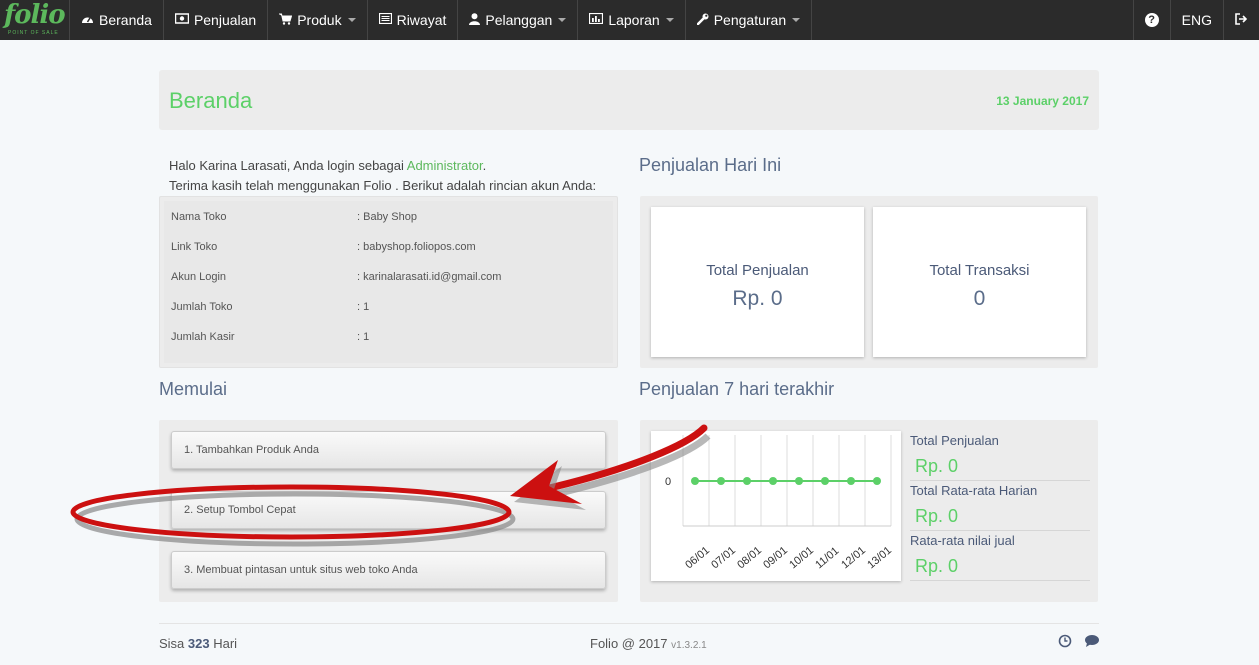 The width and height of the screenshot is (1259, 665). Describe the element at coordinates (33, 33) in the screenshot. I see `logo-tagline: POINT OF SALE` at that location.